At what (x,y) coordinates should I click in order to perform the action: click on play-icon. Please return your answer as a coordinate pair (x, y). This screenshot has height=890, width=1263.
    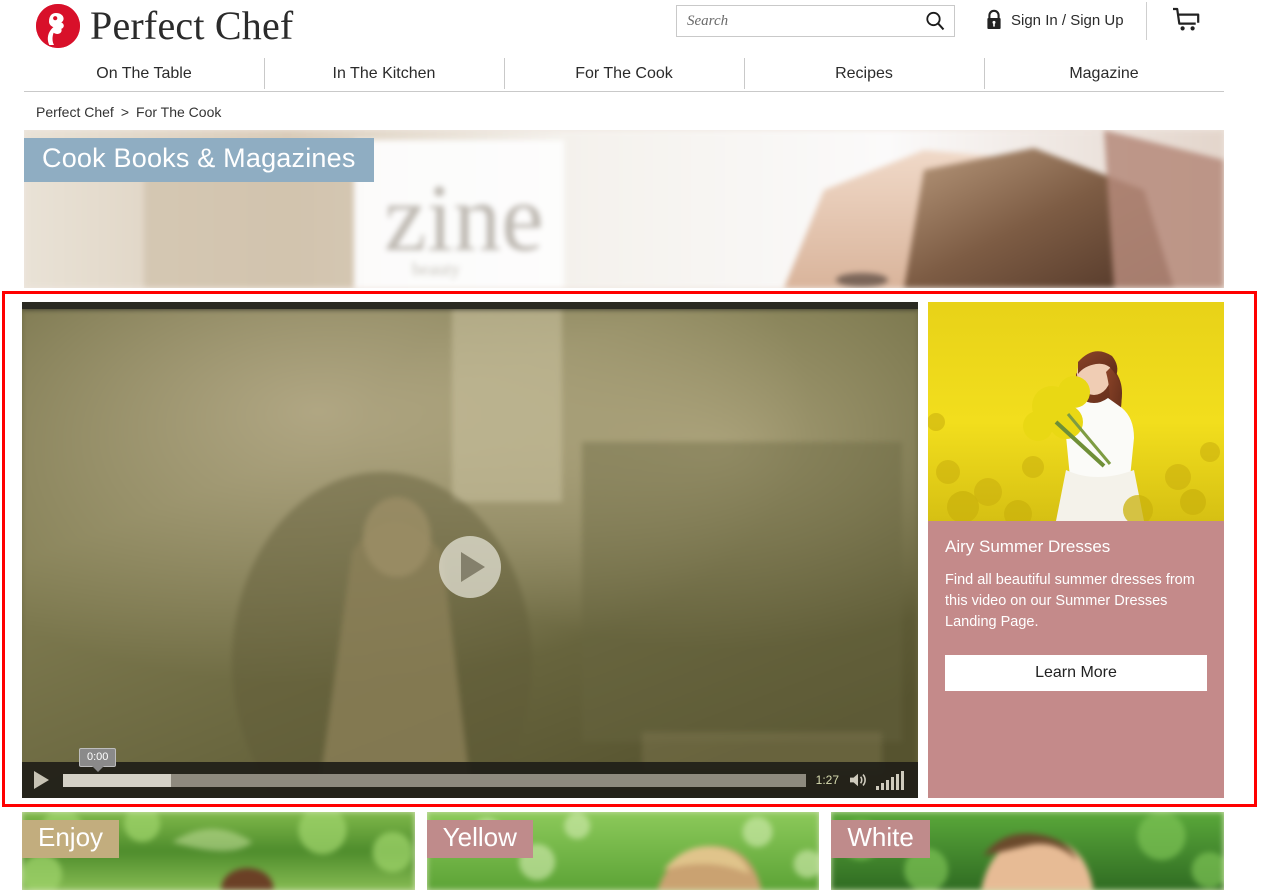
    Looking at the image, I should click on (473, 567).